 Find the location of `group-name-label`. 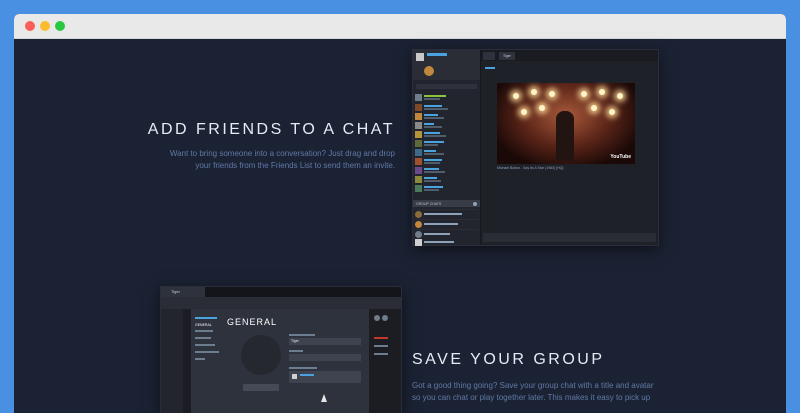

group-name-label is located at coordinates (302, 335).